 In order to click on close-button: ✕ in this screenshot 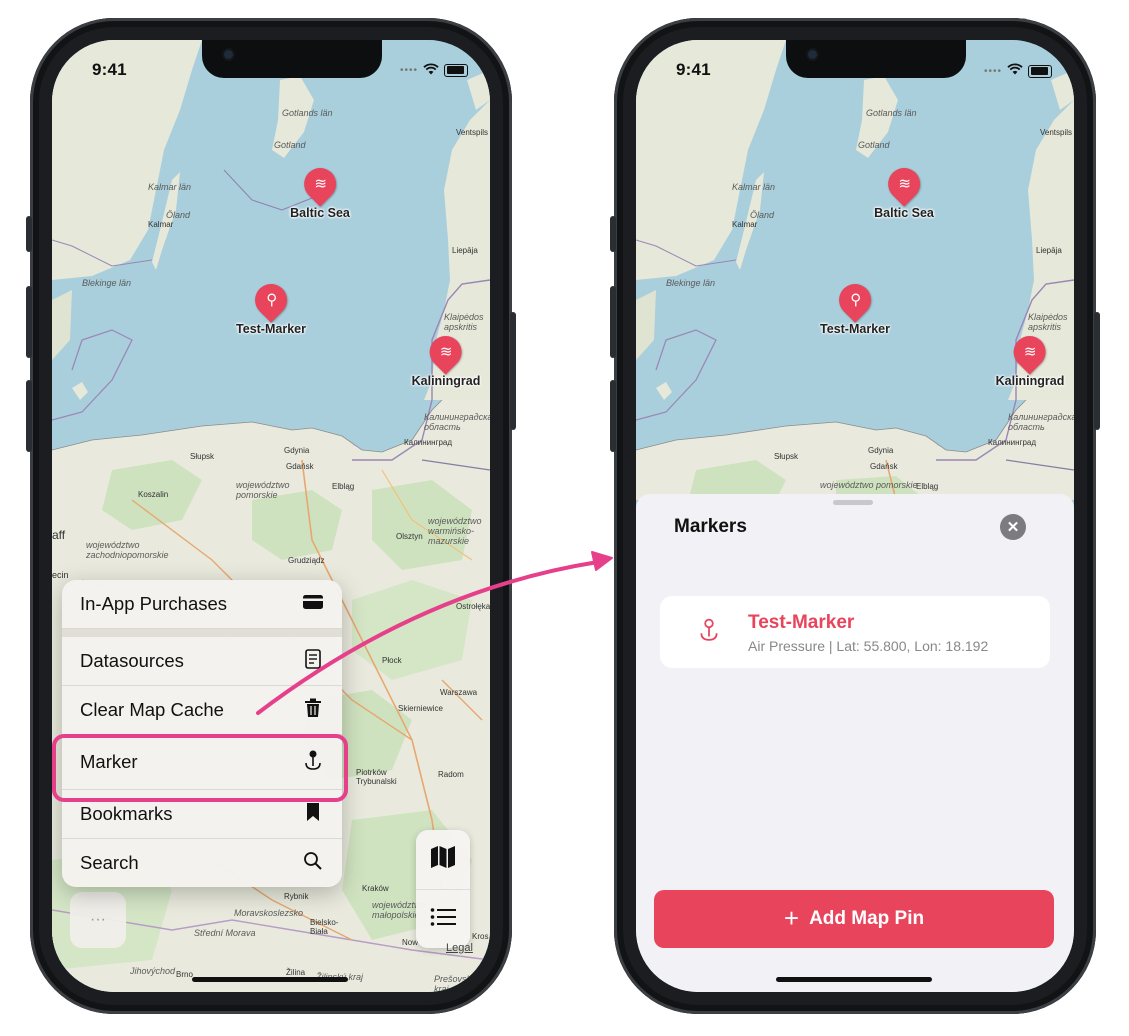, I will do `click(1013, 527)`.